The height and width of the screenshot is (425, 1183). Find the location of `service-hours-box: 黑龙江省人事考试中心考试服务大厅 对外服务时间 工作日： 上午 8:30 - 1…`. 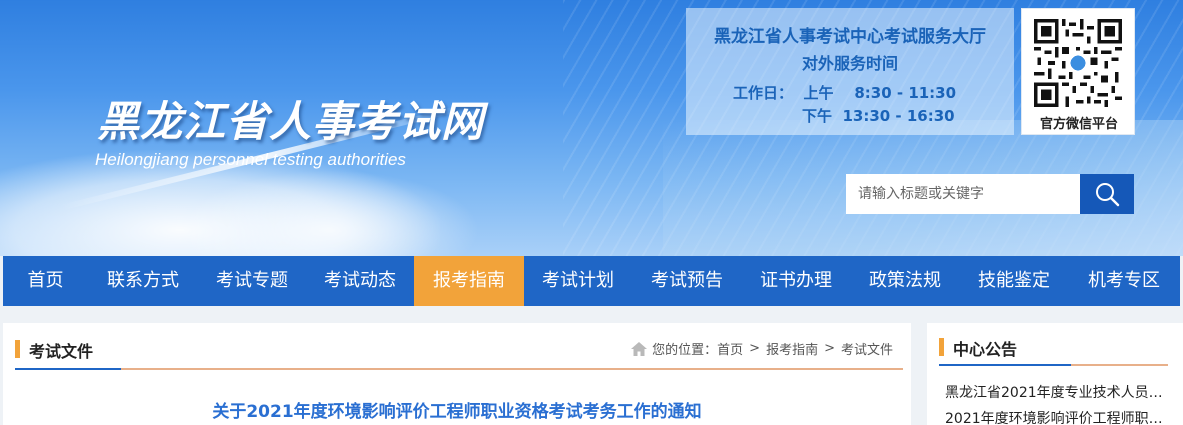

service-hours-box: 黑龙江省人事考试中心考试服务大厅 对外服务时间 工作日： 上午 8:30 - 1… is located at coordinates (850, 71).